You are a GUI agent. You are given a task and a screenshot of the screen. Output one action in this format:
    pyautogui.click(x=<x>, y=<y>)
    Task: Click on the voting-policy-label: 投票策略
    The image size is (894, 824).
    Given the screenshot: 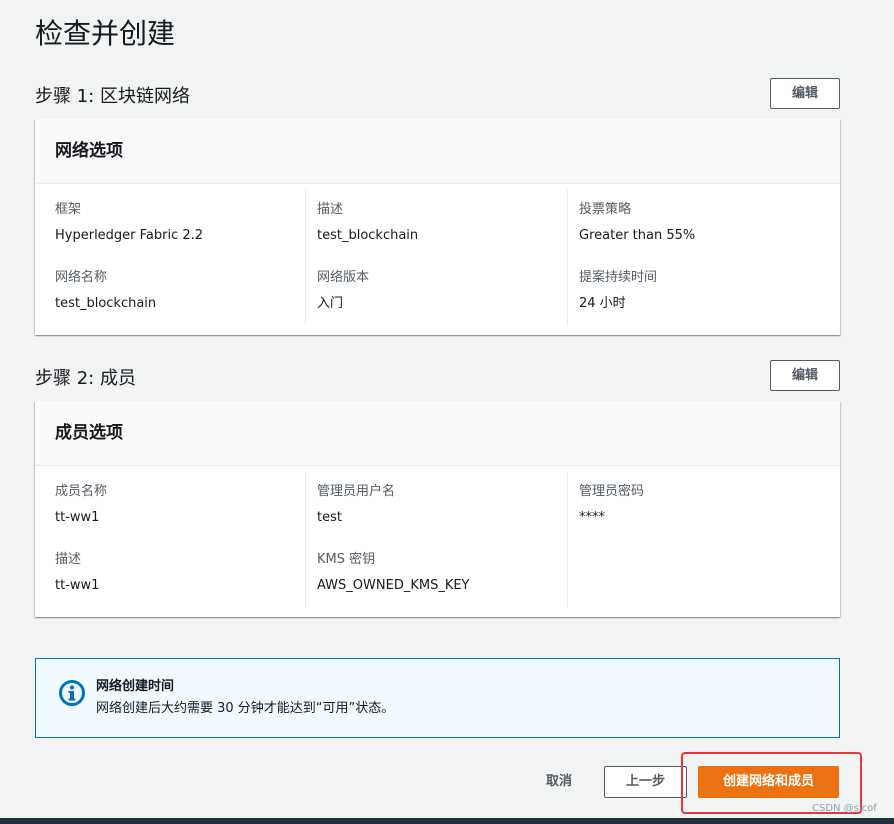 What is the action you would take?
    pyautogui.click(x=605, y=209)
    